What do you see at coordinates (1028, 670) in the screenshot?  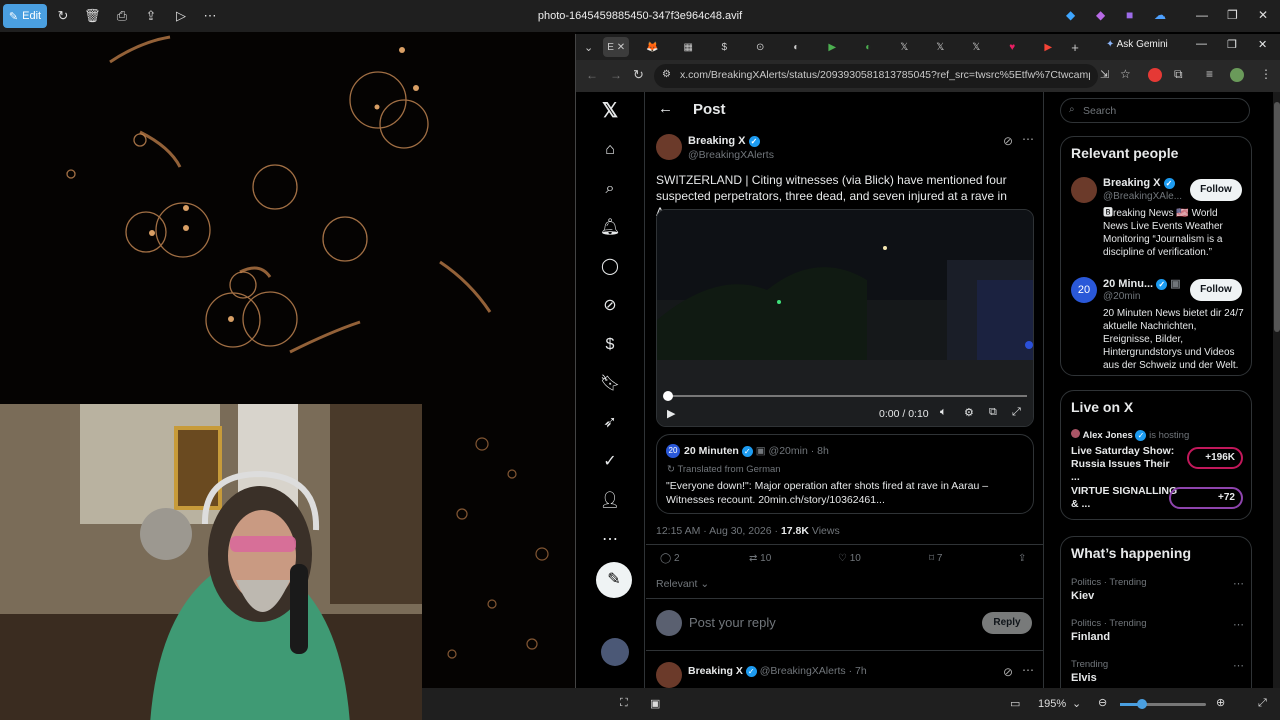 I see `next-more-icon: ⋯` at bounding box center [1028, 670].